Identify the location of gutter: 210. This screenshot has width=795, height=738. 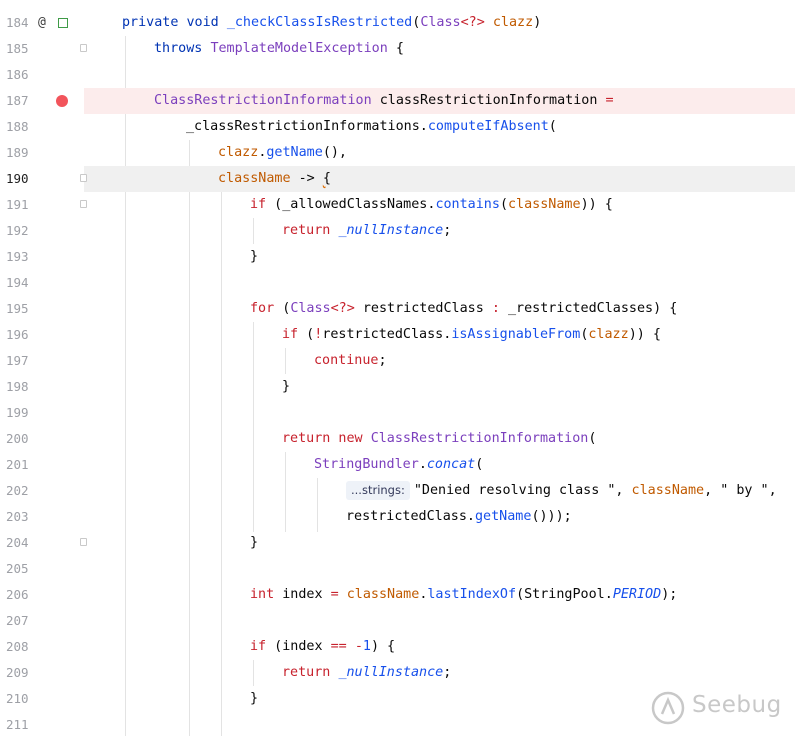
(42, 699).